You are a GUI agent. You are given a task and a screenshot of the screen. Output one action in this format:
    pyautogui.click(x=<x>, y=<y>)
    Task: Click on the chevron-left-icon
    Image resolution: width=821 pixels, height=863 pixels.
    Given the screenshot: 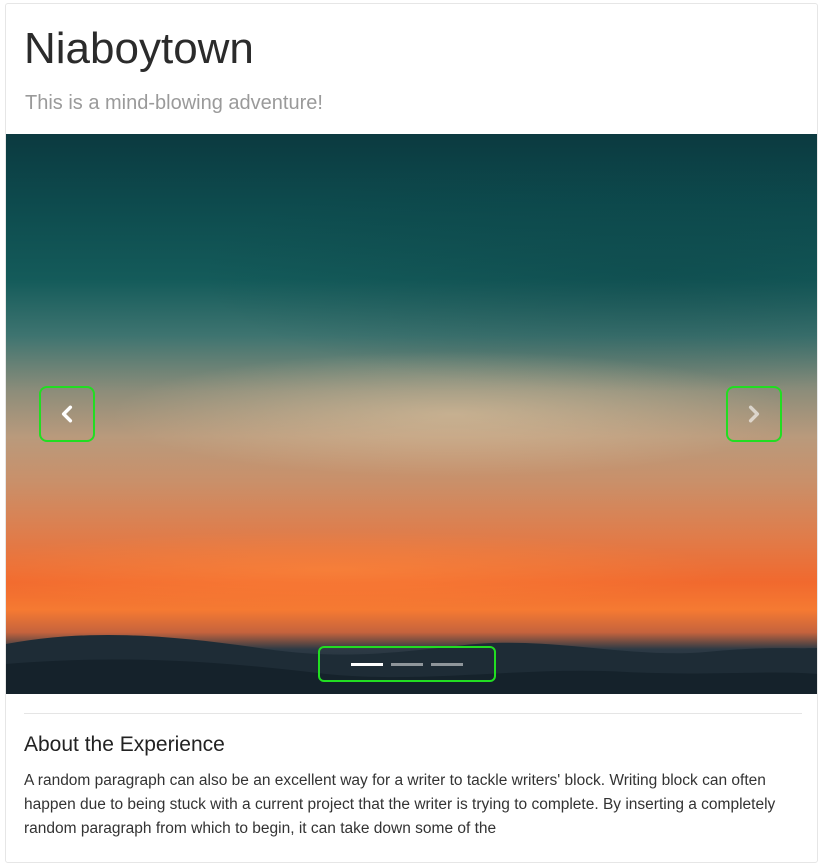 What is the action you would take?
    pyautogui.click(x=67, y=414)
    